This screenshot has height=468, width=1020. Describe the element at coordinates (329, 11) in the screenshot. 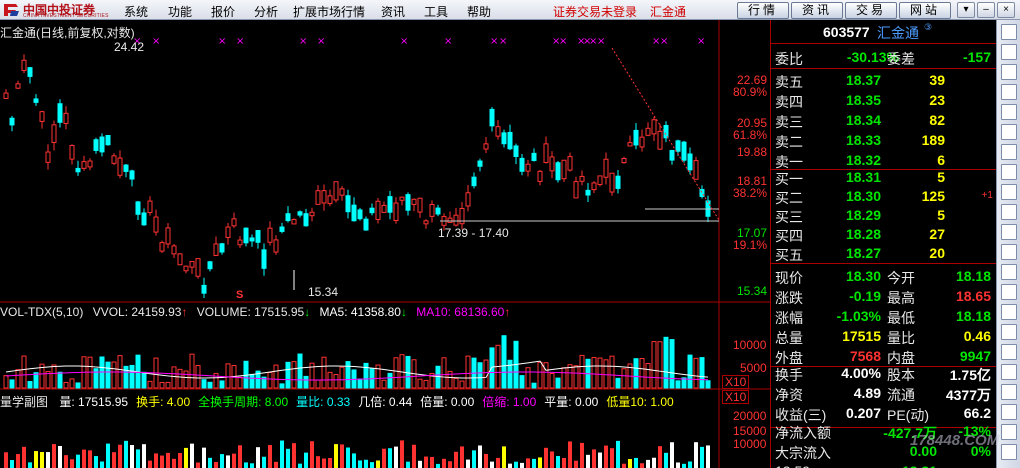

I see `menu-extended-market: 扩展市场行情` at that location.